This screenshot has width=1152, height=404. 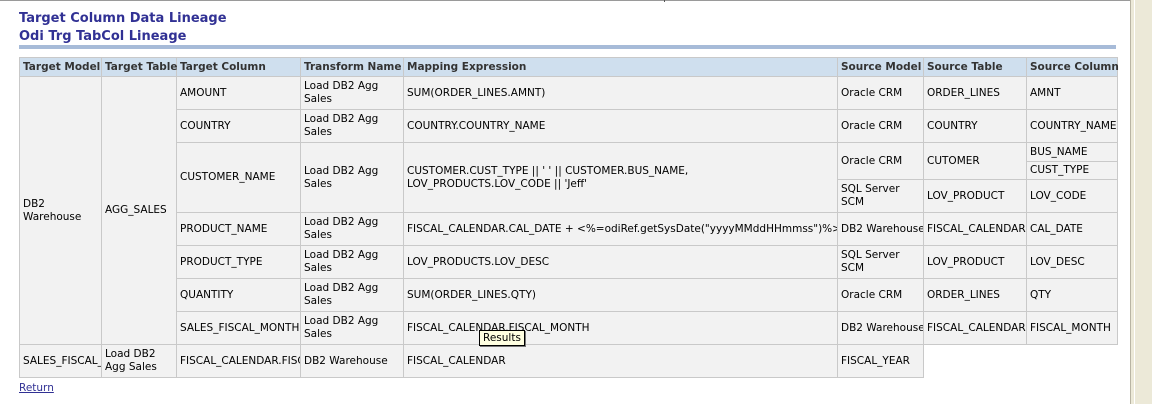 What do you see at coordinates (620, 262) in the screenshot?
I see `expression-cell: LOV_PRODUCTS.LOV_DESC` at bounding box center [620, 262].